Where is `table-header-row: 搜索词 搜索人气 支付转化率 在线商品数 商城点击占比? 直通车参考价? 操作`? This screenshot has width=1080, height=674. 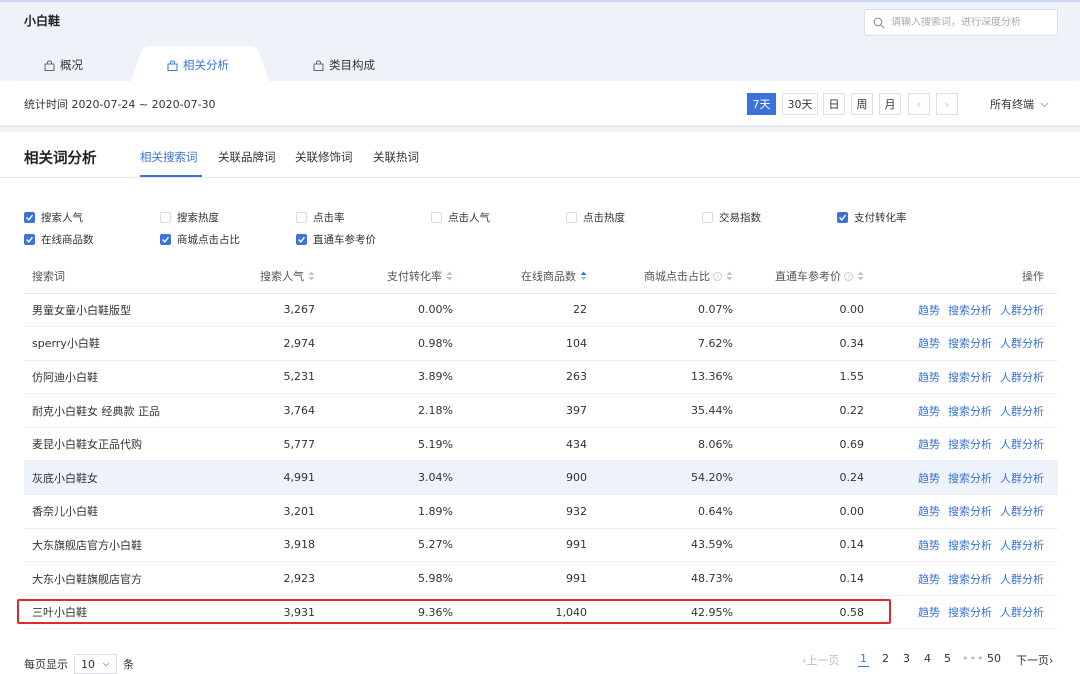
table-header-row: 搜索词 搜索人气 支付转化率 在线商品数 商城点击占比? 直通车参考价? 操作 is located at coordinates (541, 277).